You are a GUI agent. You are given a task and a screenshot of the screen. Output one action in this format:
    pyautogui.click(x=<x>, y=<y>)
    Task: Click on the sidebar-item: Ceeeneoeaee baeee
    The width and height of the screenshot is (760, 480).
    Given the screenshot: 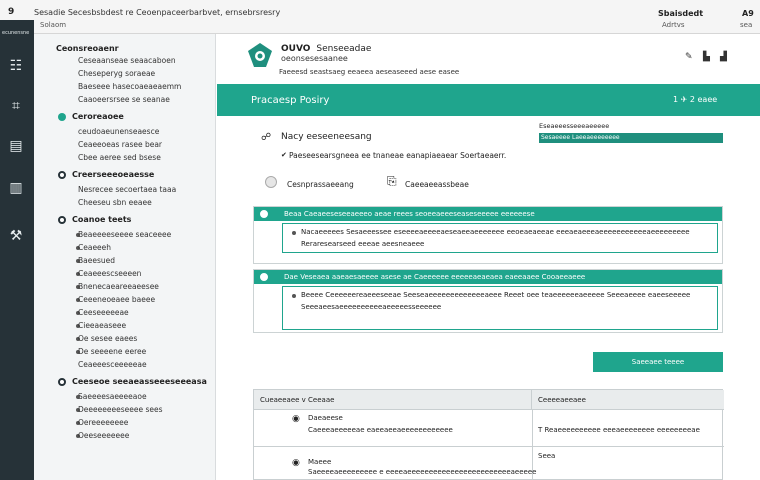 What is the action you would take?
    pyautogui.click(x=116, y=299)
    